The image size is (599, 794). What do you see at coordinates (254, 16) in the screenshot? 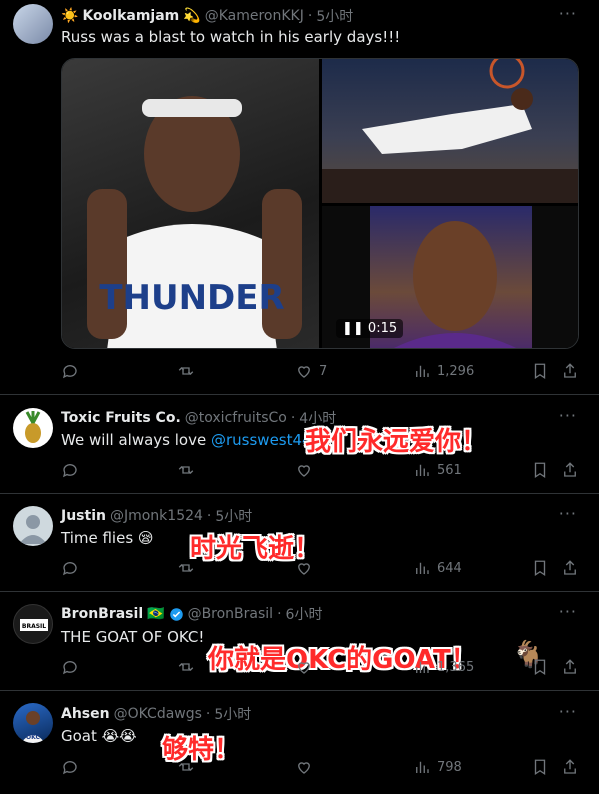
I see `author-handle: @KameronKKJ` at bounding box center [254, 16].